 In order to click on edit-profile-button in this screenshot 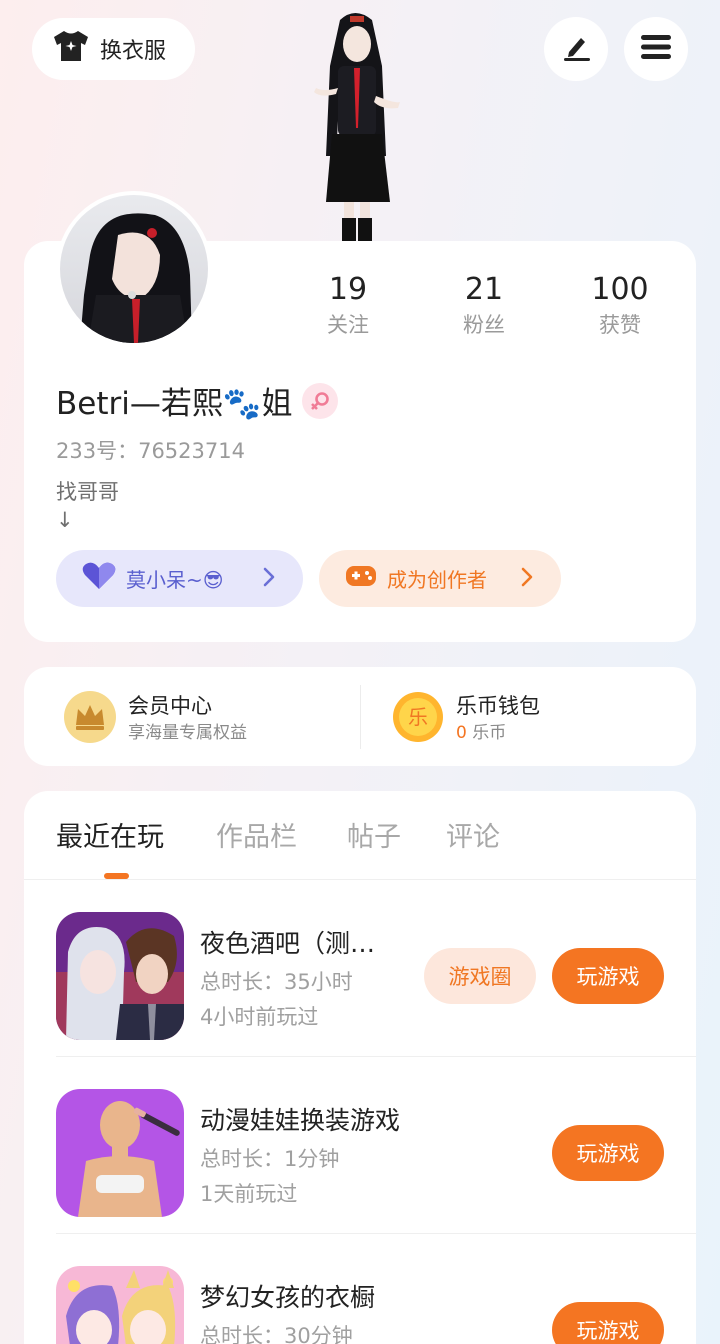, I will do `click(576, 49)`.